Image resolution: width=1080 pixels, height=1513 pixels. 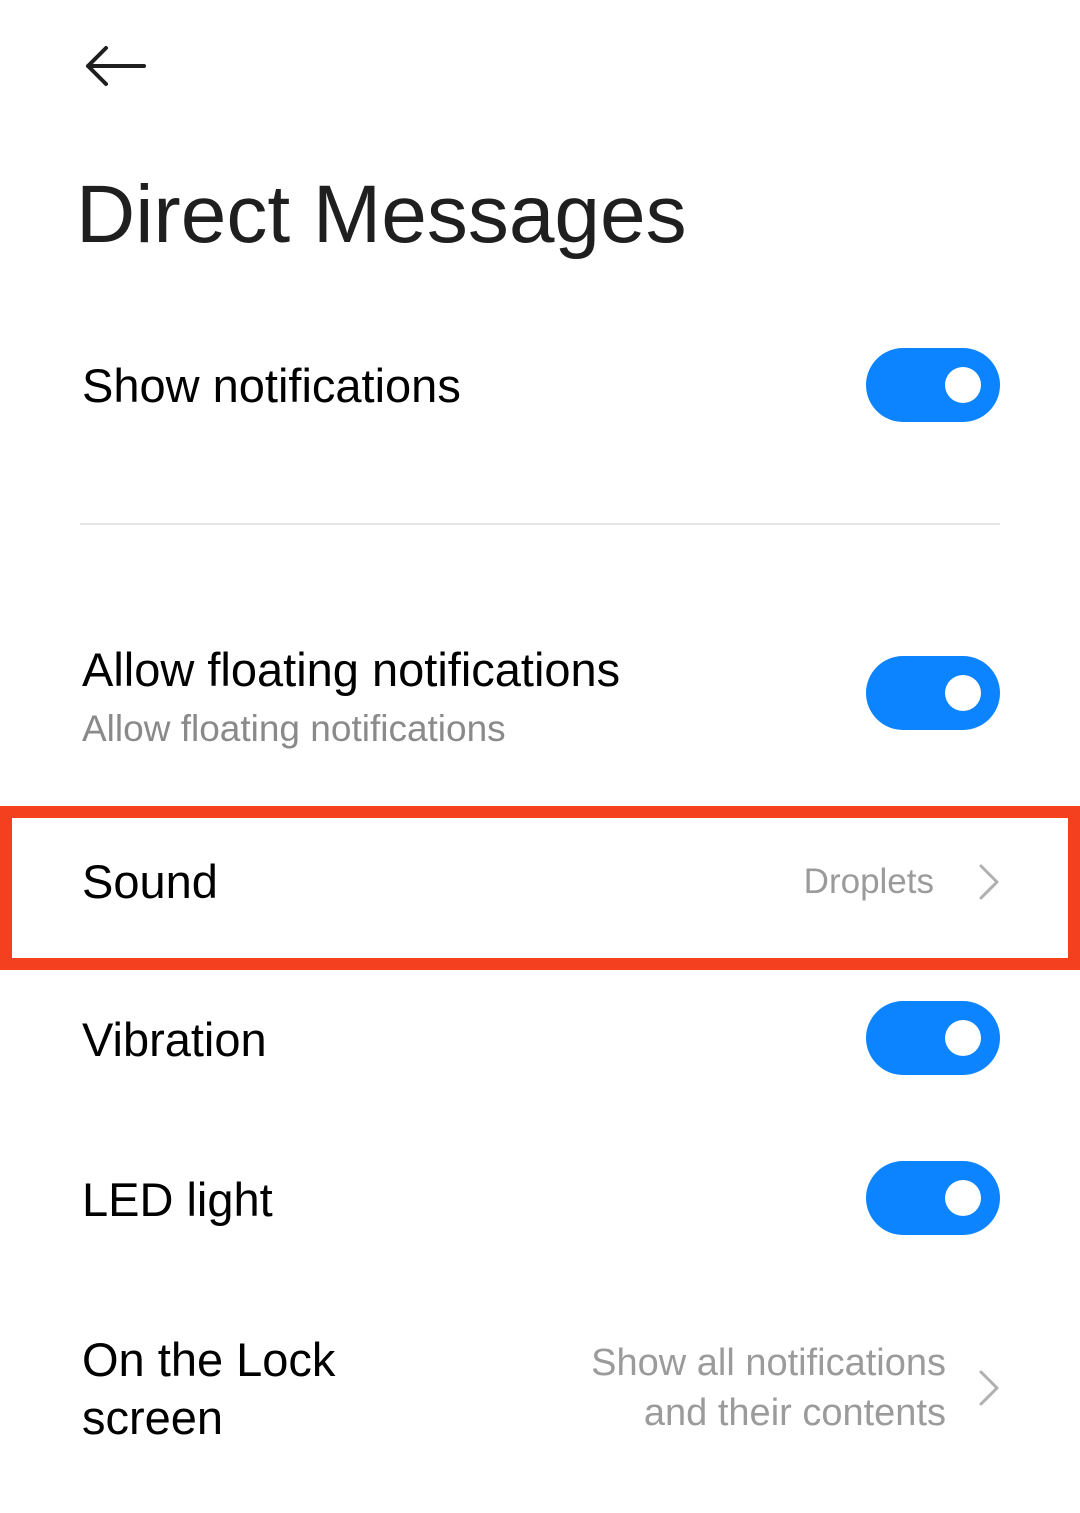 I want to click on lock-screen-value-line2: and their contents, so click(x=794, y=1413).